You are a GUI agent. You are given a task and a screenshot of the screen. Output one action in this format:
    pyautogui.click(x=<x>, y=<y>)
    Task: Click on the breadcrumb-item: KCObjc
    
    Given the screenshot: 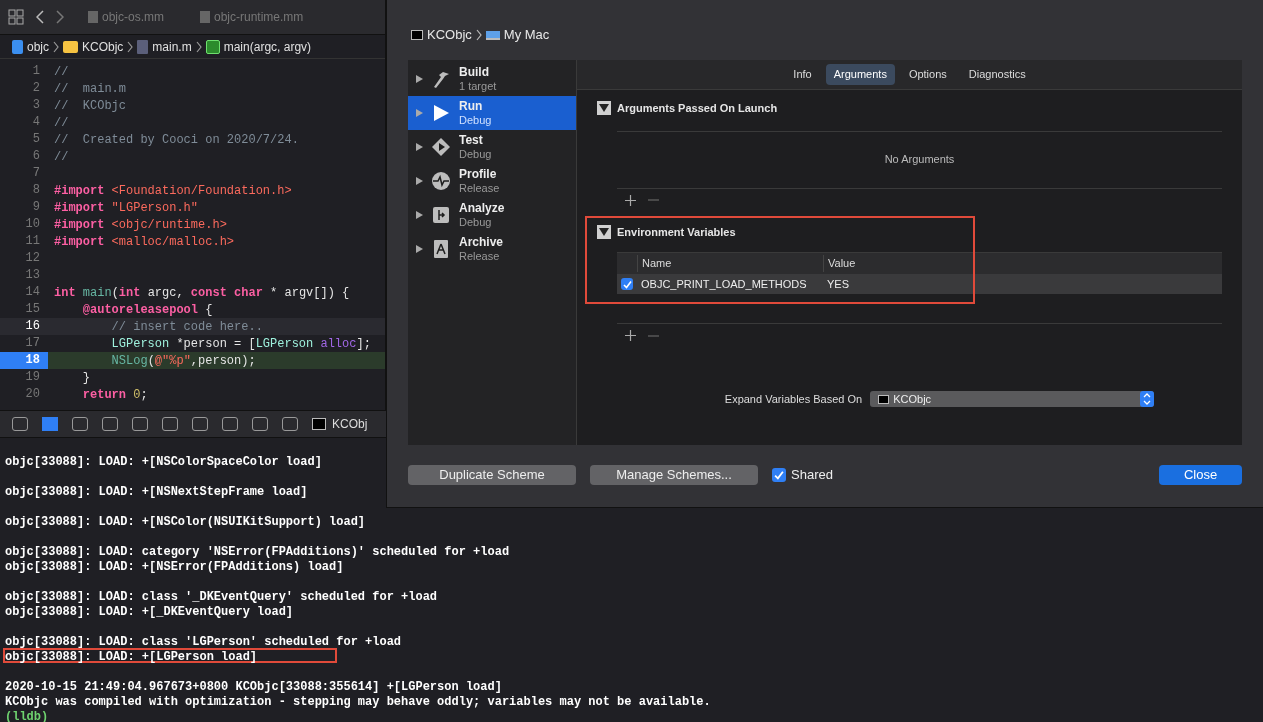 What is the action you would take?
    pyautogui.click(x=103, y=46)
    